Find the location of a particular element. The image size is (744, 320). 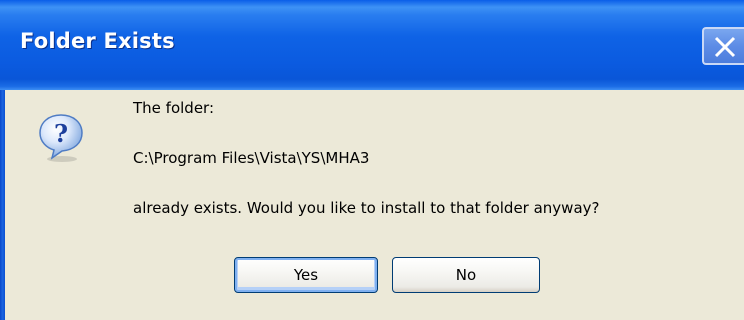

close-button is located at coordinates (723, 46).